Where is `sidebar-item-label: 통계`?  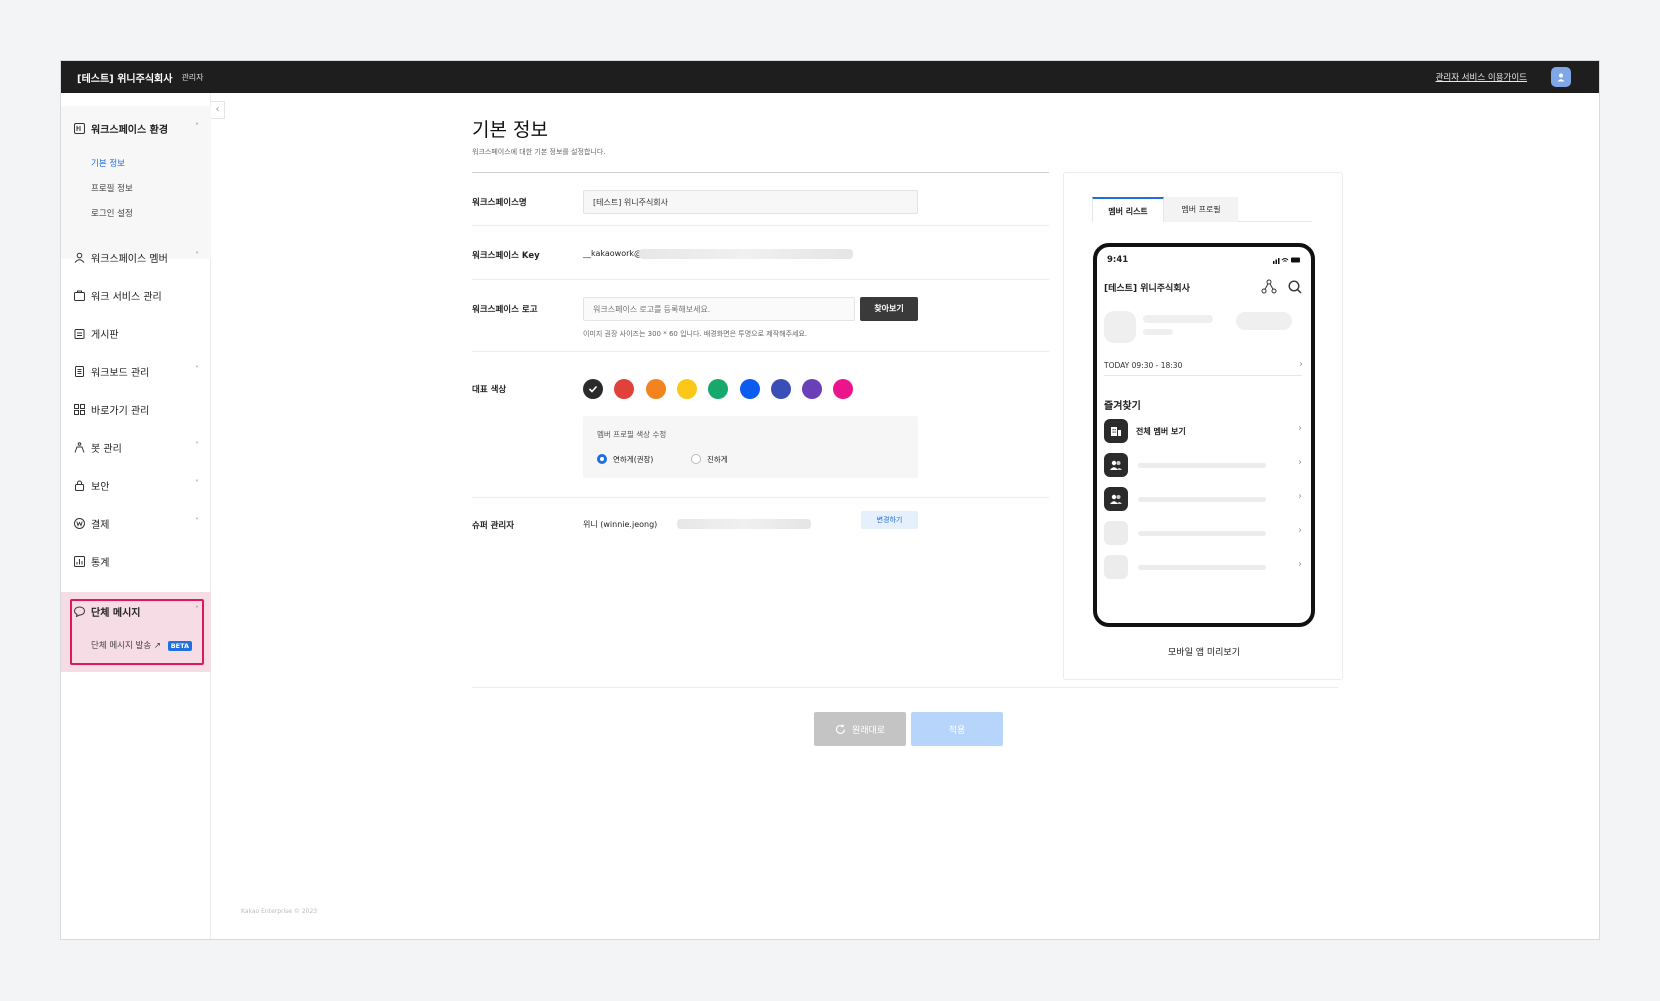
sidebar-item-label: 통계 is located at coordinates (100, 563).